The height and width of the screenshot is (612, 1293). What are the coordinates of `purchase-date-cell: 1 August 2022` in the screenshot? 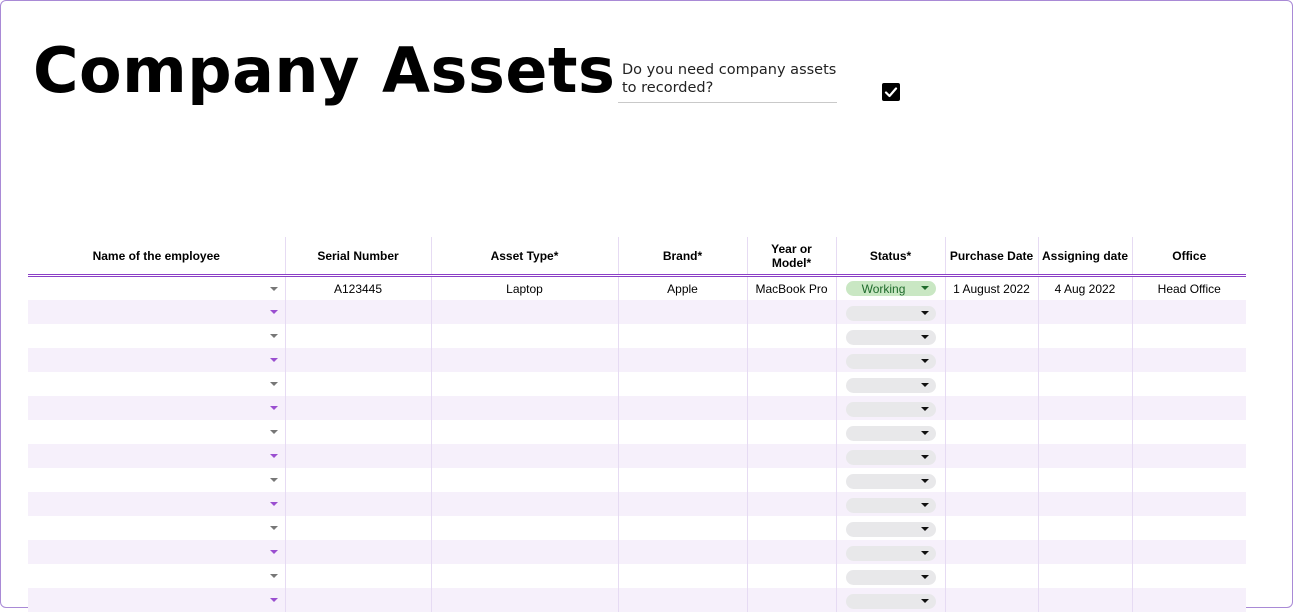 It's located at (991, 287).